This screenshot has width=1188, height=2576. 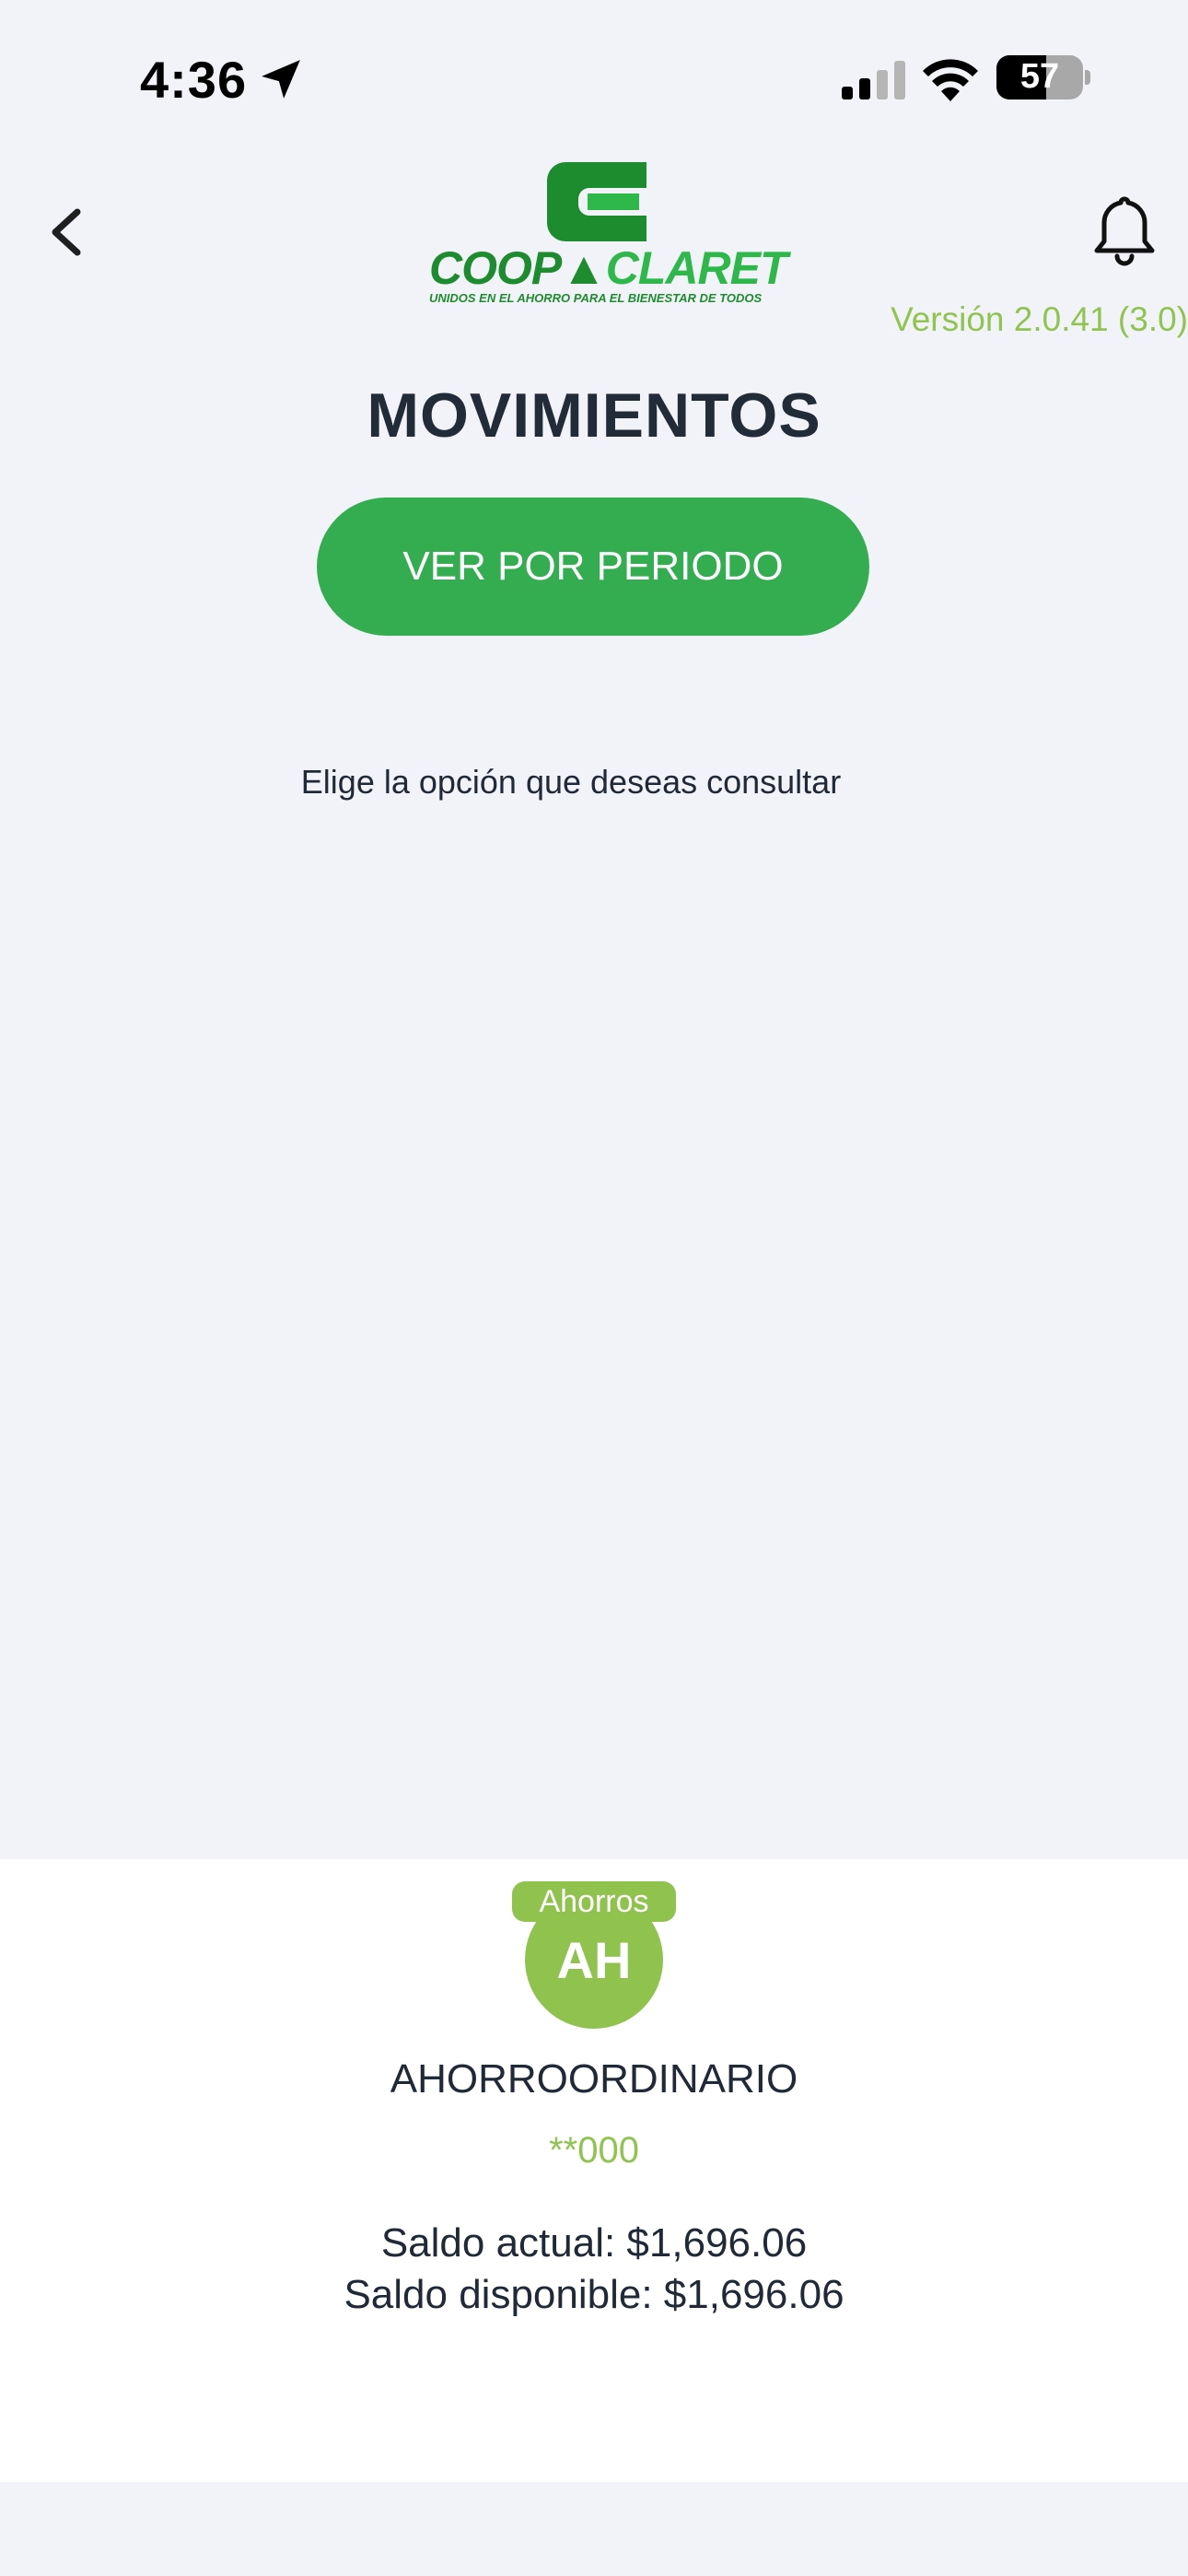 I want to click on account-number: **000, so click(x=594, y=2150).